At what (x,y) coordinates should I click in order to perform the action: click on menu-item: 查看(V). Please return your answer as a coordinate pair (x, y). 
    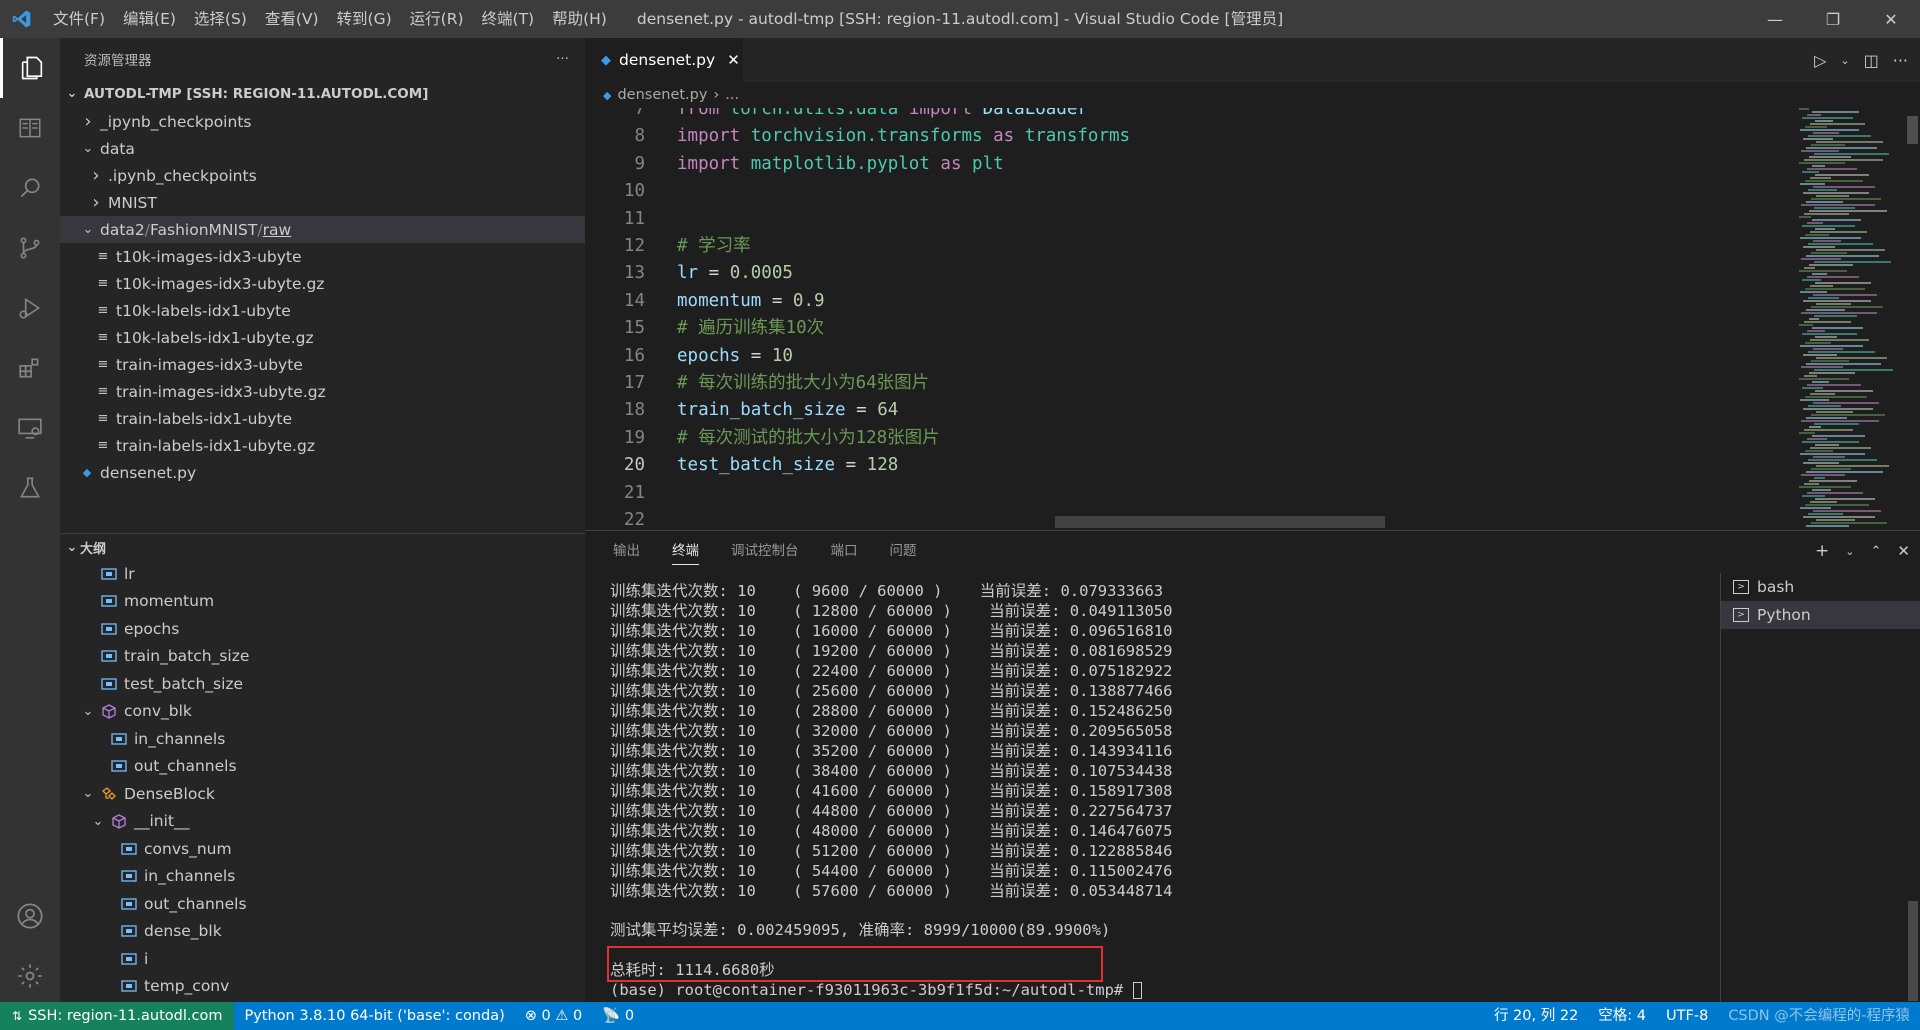
    Looking at the image, I should click on (292, 19).